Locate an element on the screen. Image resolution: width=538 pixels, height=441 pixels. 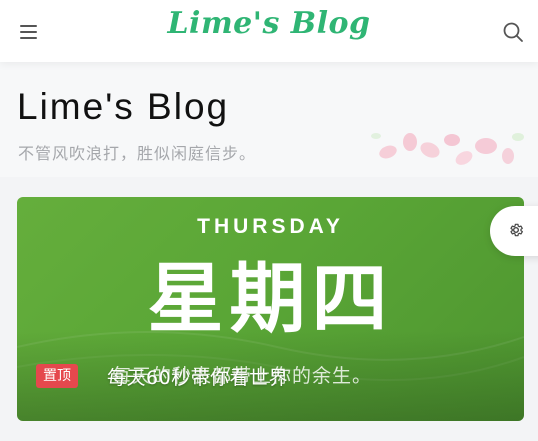
brand-logo: Lime's Blog is located at coordinates (269, 23).